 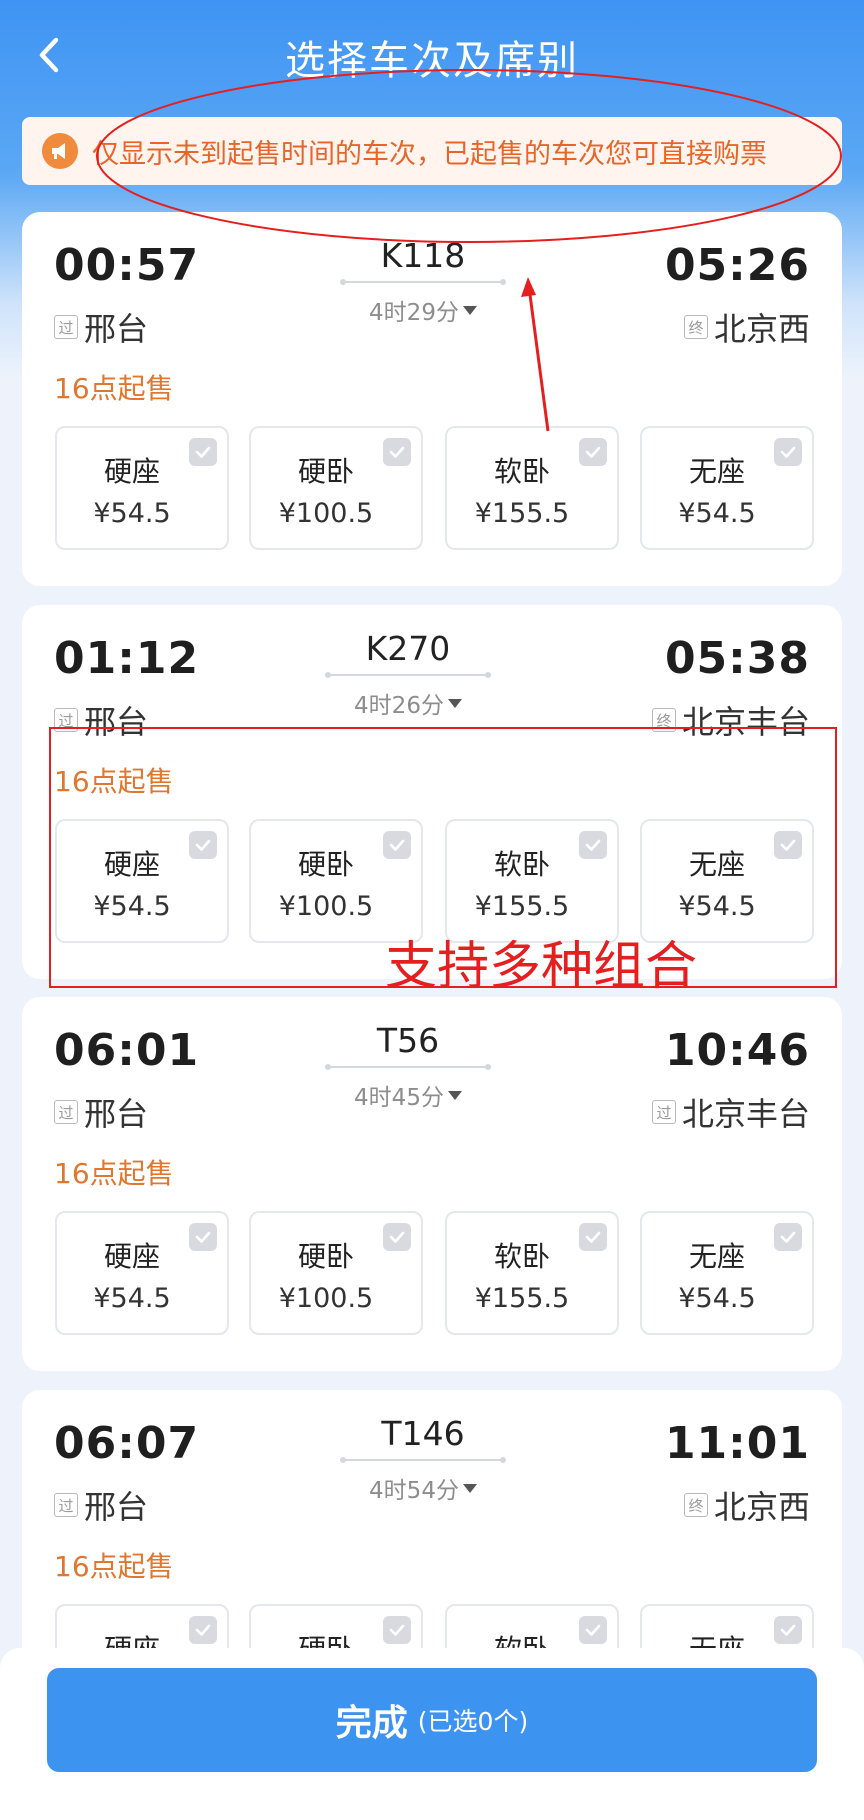 What do you see at coordinates (408, 648) in the screenshot?
I see `train-number: K270` at bounding box center [408, 648].